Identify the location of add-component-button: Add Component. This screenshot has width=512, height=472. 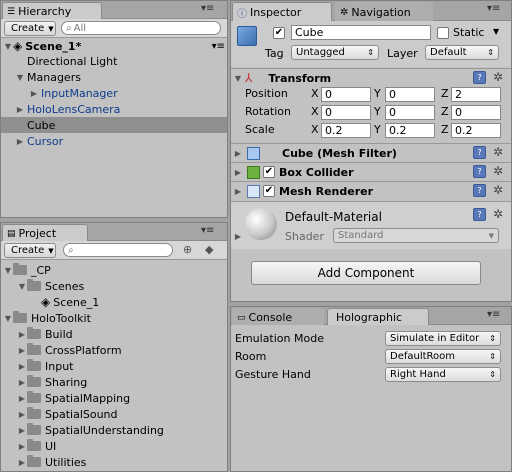
(366, 273).